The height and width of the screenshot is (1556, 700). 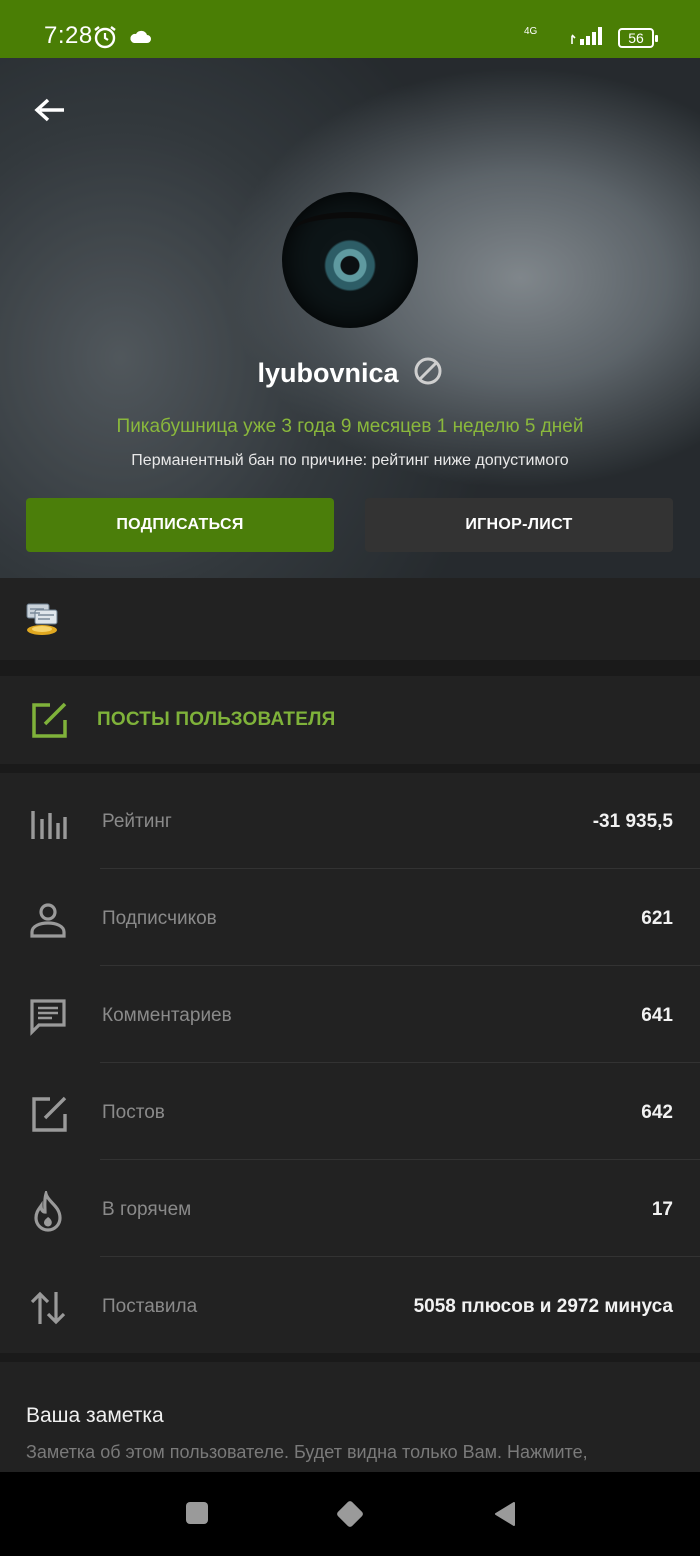 I want to click on ban-icon, so click(x=428, y=373).